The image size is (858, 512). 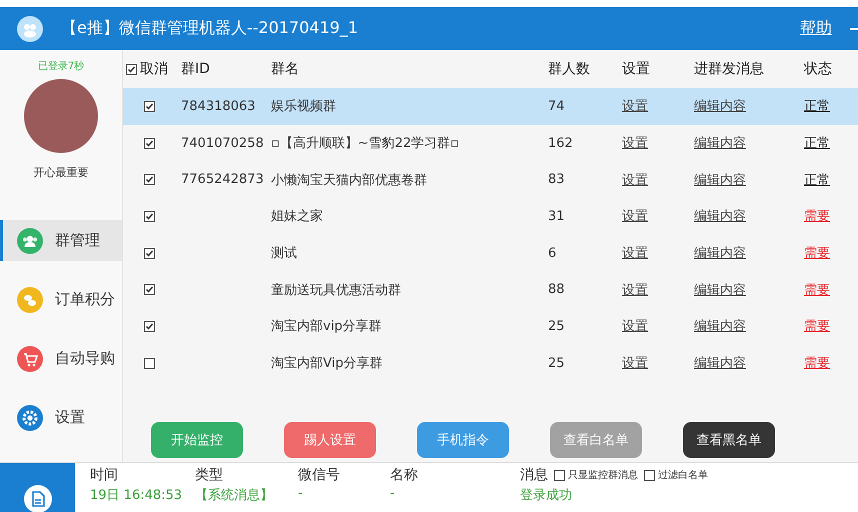 I want to click on column-header: 群ID, so click(x=220, y=69).